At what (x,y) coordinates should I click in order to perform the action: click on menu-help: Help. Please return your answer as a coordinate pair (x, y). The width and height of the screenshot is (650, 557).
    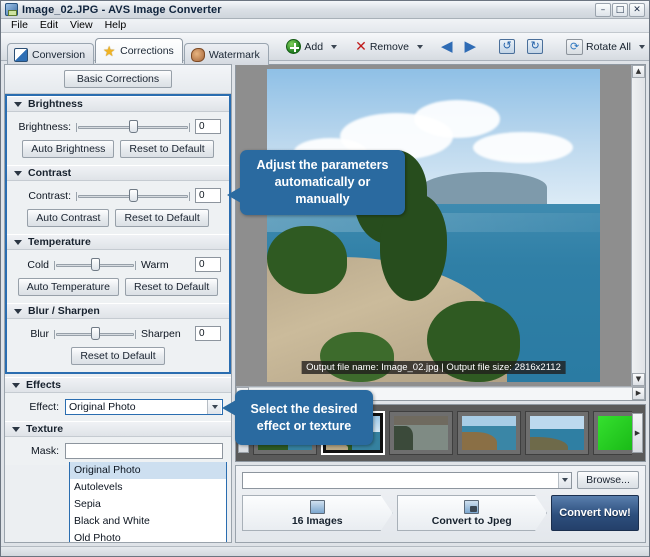
    Looking at the image, I should click on (116, 25).